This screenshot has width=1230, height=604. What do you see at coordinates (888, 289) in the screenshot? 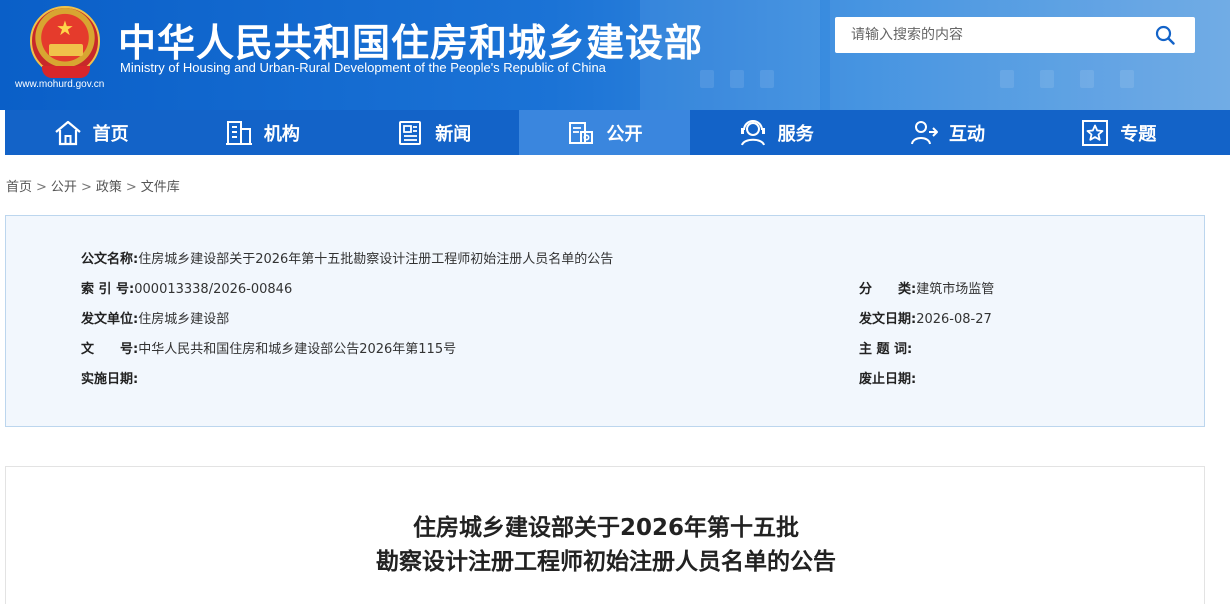
I see `info-label: 分 类:` at bounding box center [888, 289].